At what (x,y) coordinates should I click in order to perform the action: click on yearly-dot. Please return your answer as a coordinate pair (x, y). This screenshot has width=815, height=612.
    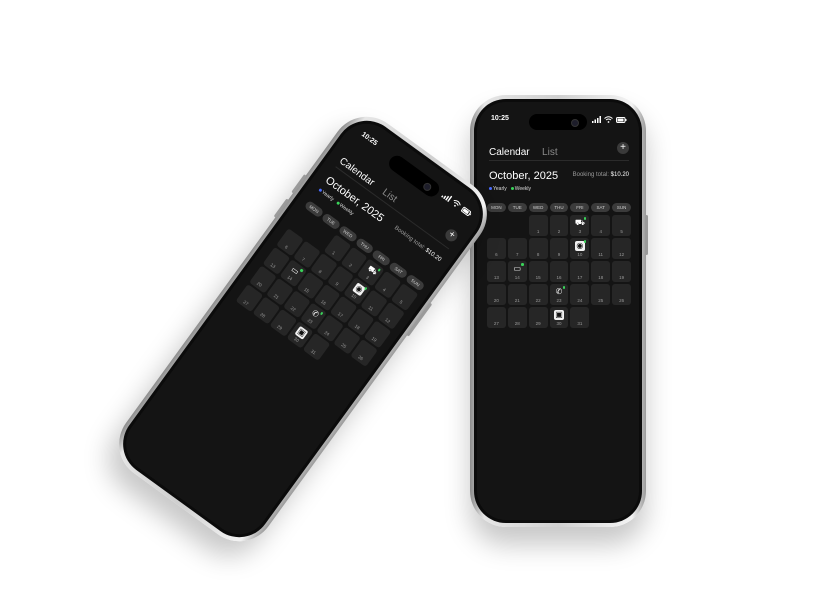
    Looking at the image, I should click on (490, 189).